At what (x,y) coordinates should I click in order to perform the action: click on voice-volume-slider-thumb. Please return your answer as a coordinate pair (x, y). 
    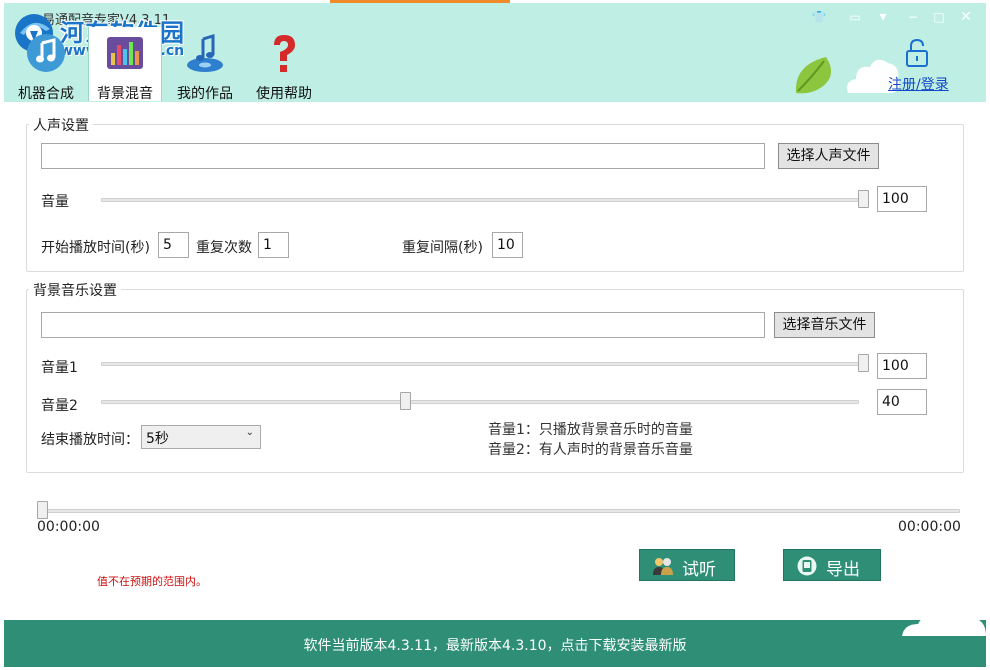
    Looking at the image, I should click on (863, 199).